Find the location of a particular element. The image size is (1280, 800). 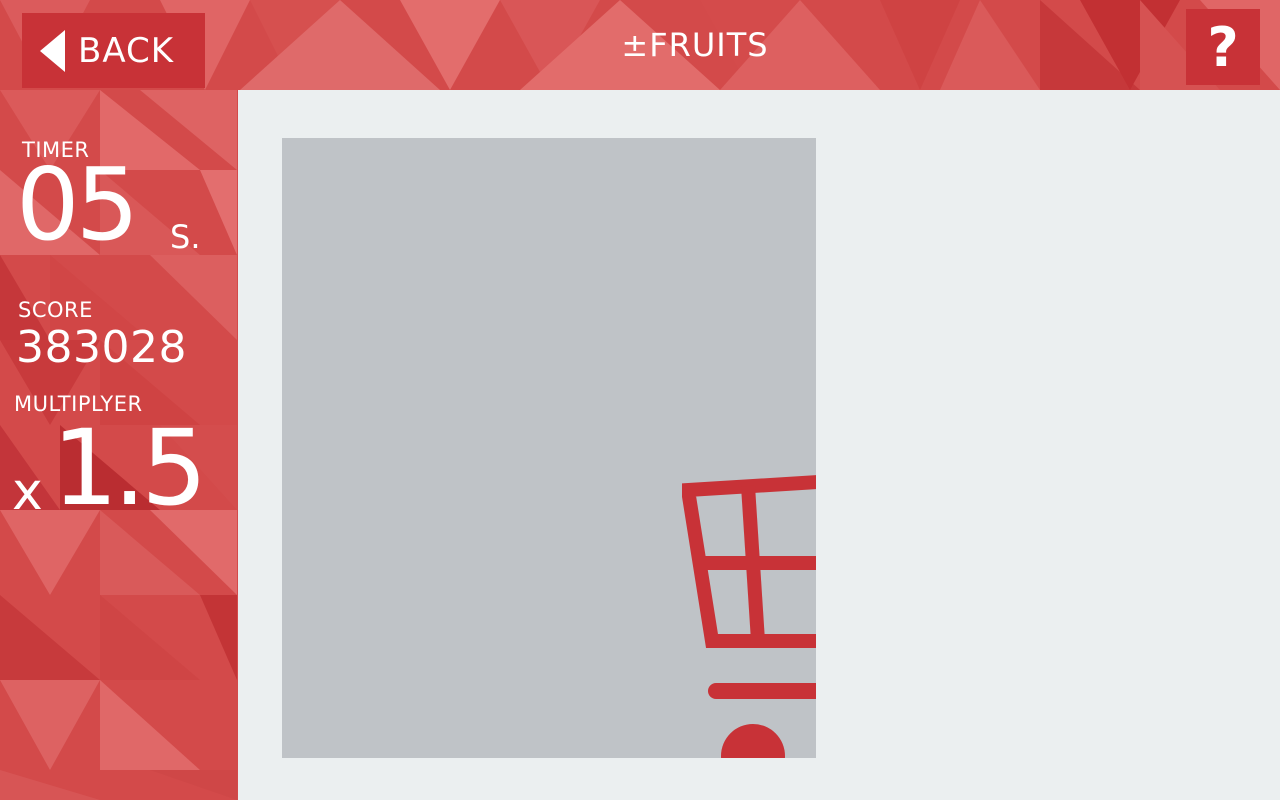

back-button: BACK is located at coordinates (113, 50).